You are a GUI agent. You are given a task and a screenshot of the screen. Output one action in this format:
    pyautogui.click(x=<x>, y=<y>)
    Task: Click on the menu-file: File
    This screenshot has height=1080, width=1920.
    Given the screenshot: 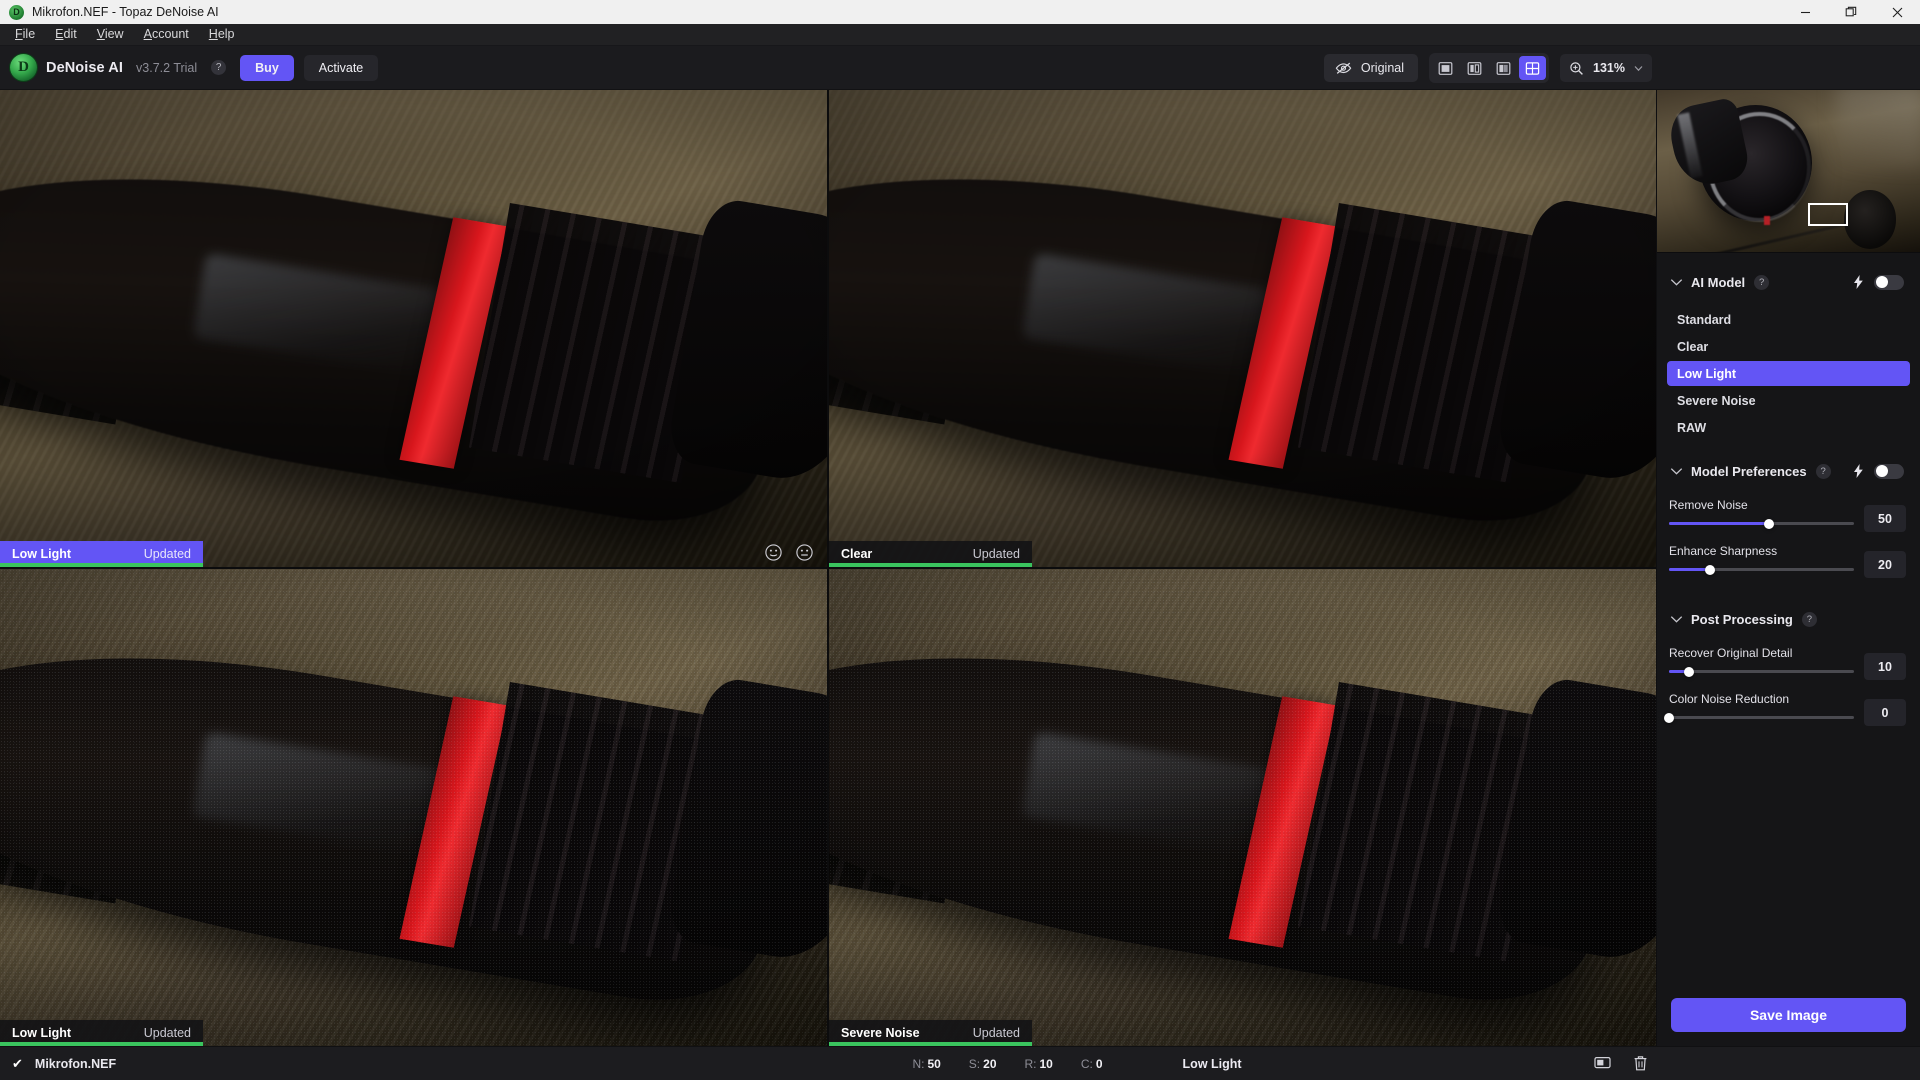 What is the action you would take?
    pyautogui.click(x=25, y=34)
    